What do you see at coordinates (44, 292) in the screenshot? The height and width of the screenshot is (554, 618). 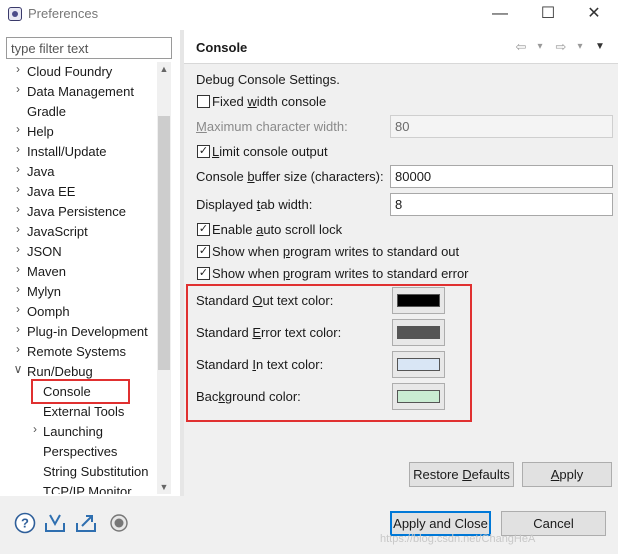 I see `tree-item-mylyn: Mylyn` at bounding box center [44, 292].